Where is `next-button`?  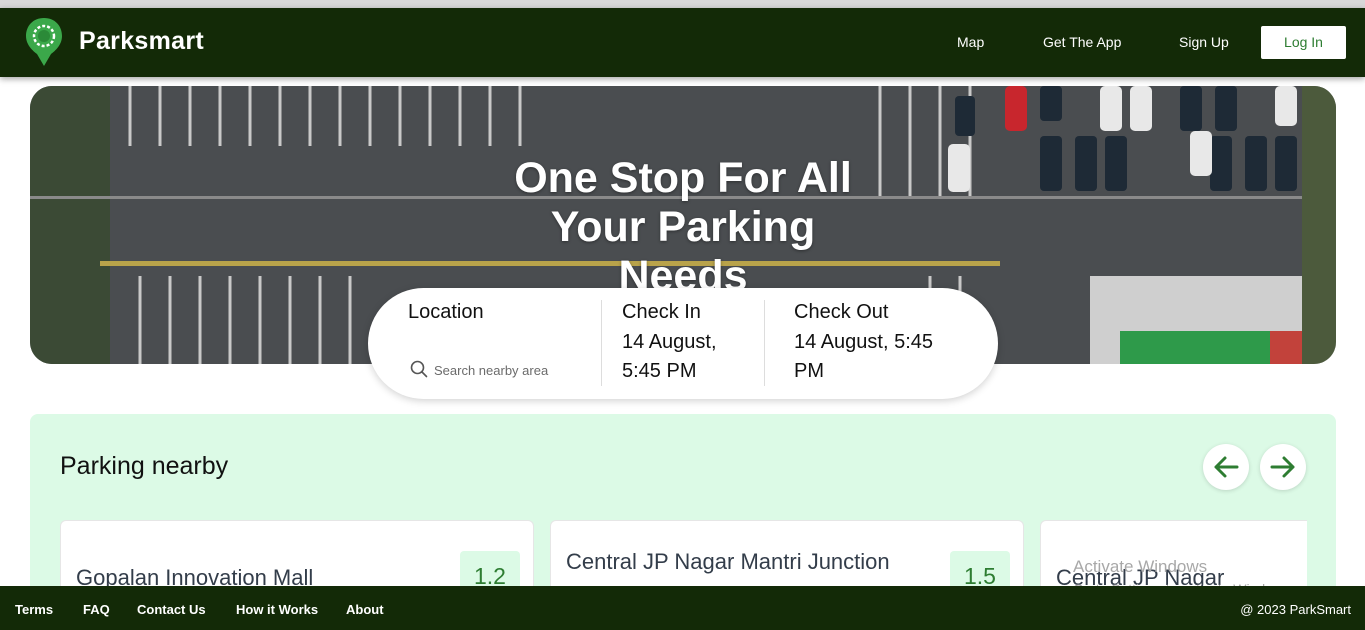
next-button is located at coordinates (1283, 467).